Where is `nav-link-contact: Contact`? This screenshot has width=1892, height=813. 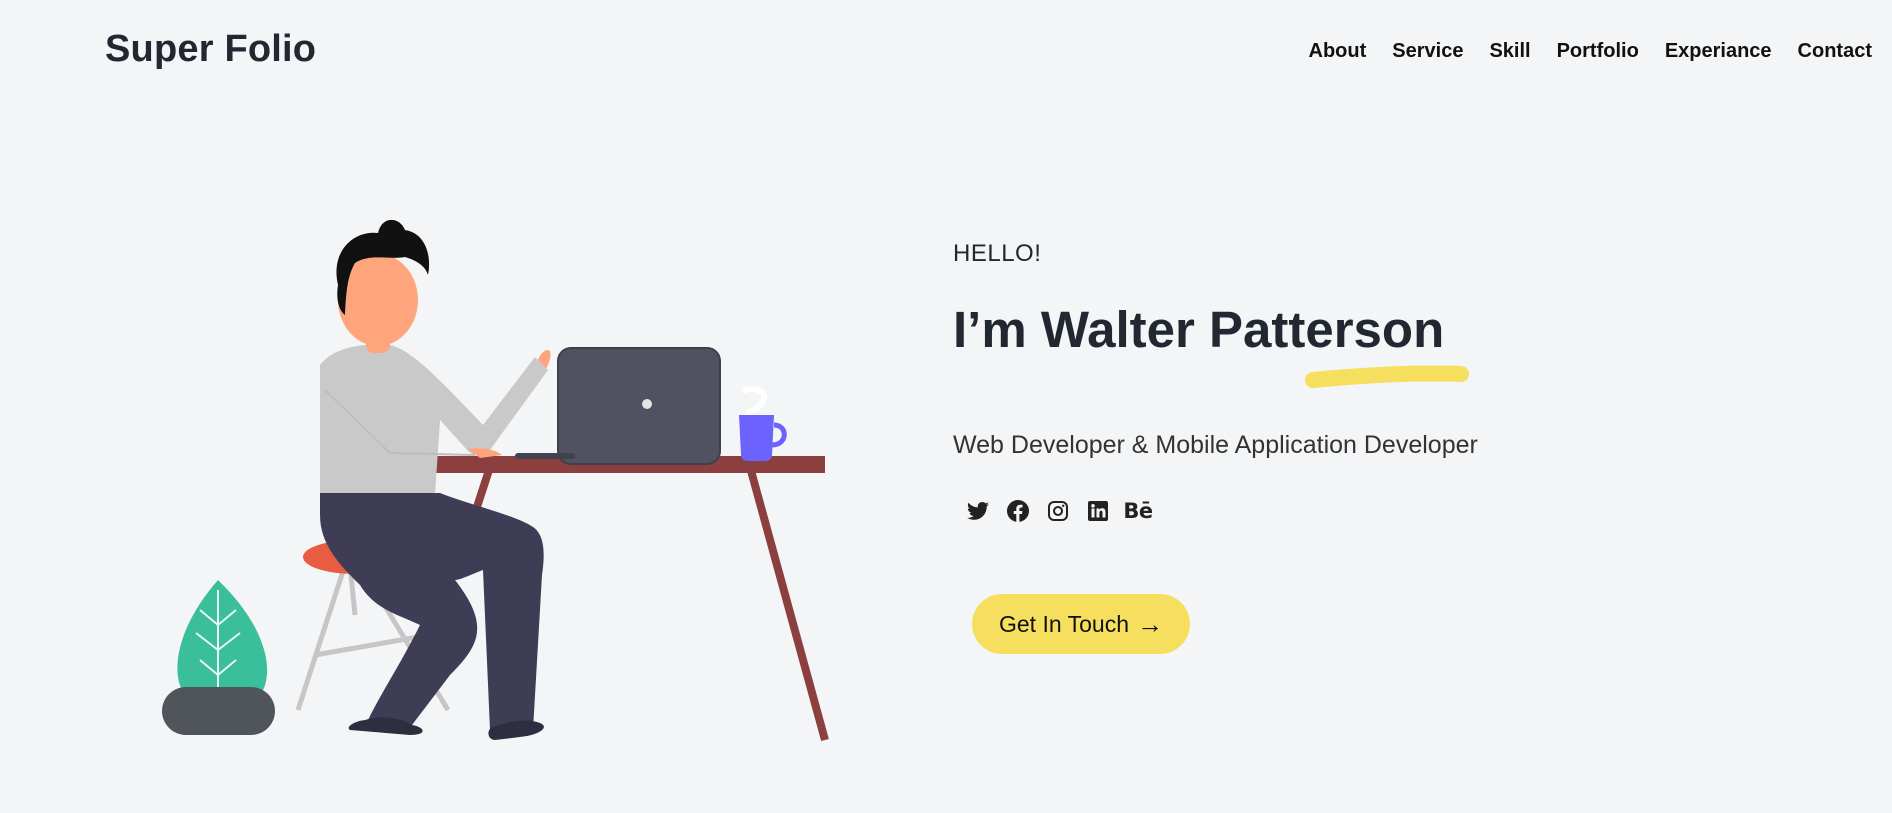 nav-link-contact: Contact is located at coordinates (1835, 51).